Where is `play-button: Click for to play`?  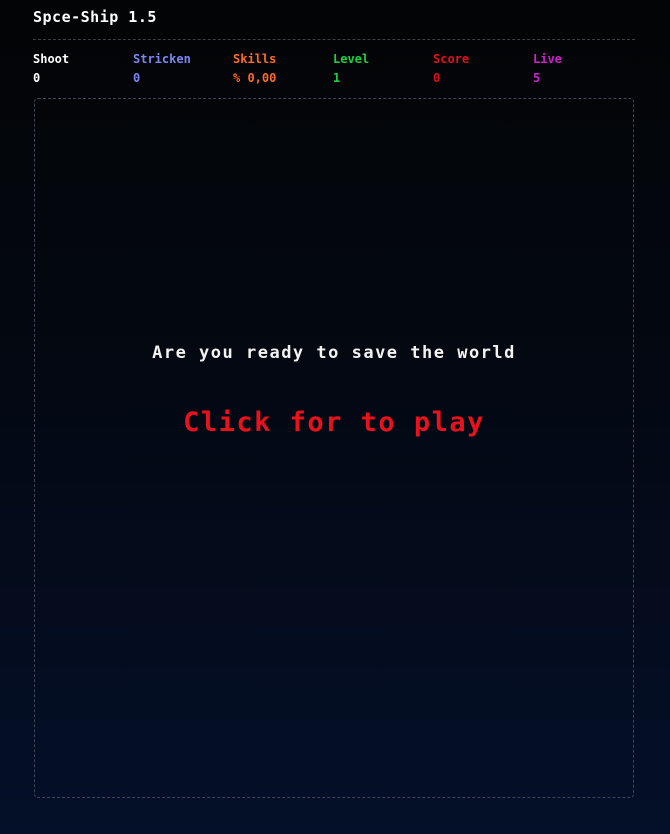
play-button: Click for to play is located at coordinates (334, 422).